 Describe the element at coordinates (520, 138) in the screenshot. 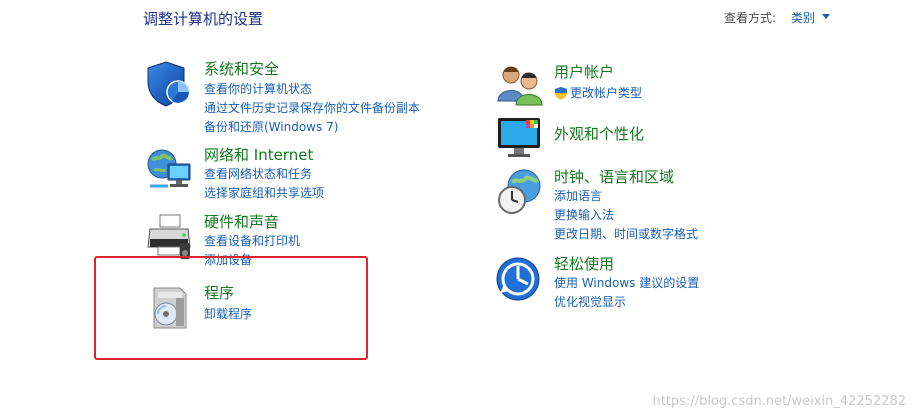

I see `monitor-palette-icon` at that location.